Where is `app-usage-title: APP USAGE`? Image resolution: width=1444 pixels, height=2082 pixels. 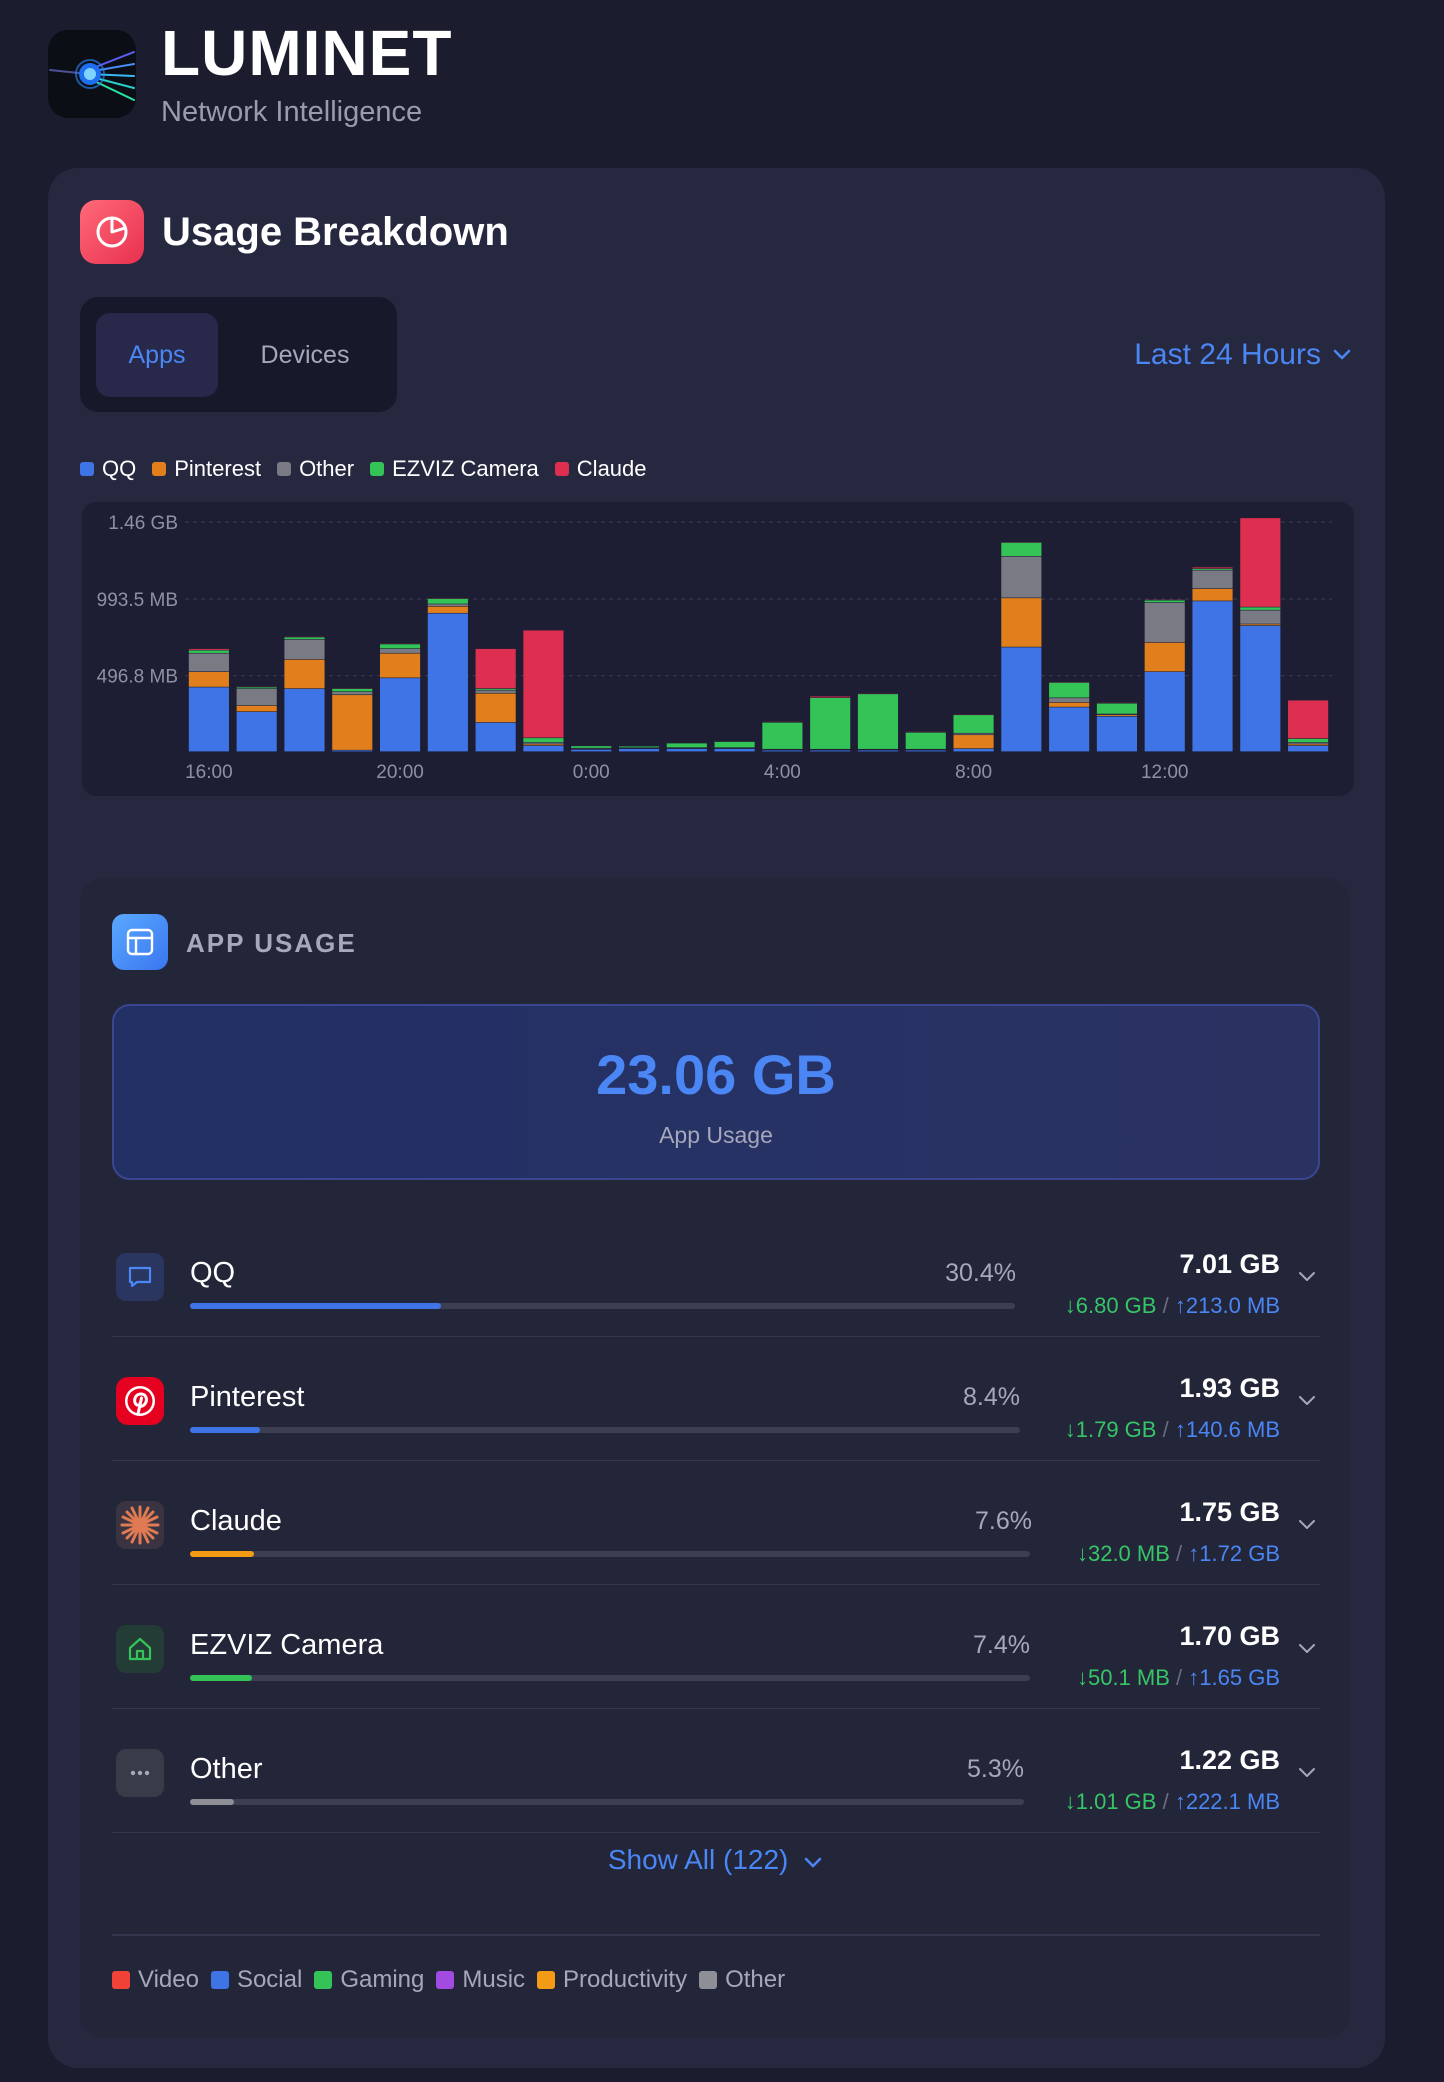 app-usage-title: APP USAGE is located at coordinates (271, 943).